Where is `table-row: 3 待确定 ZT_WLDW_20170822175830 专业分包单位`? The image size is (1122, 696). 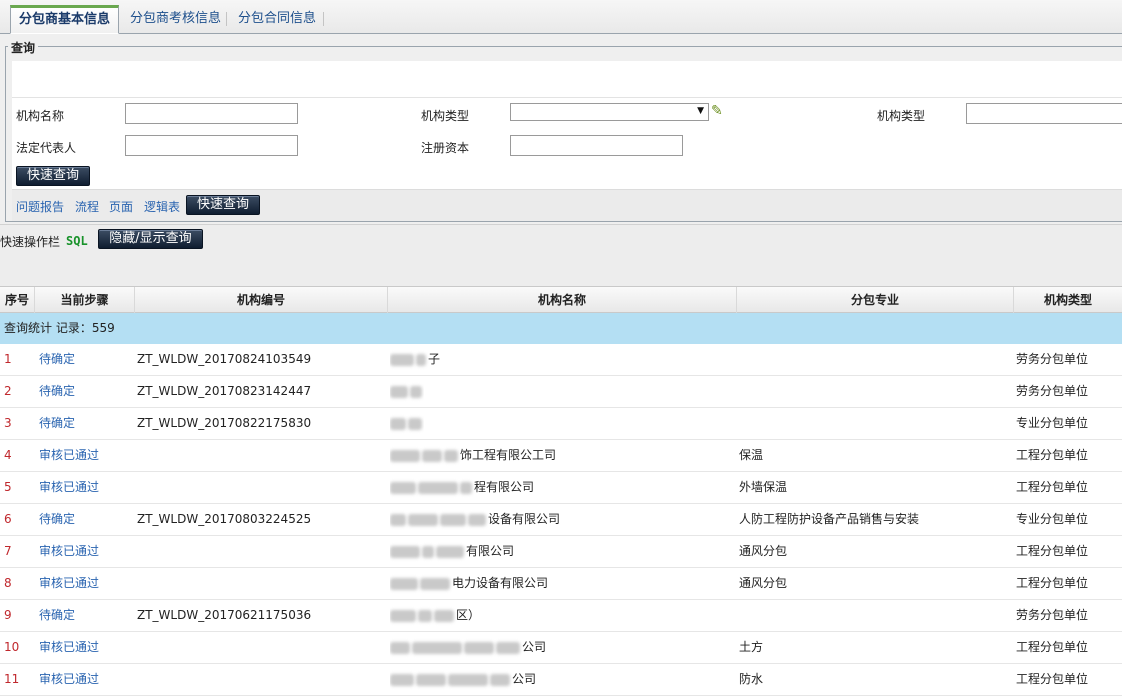 table-row: 3 待确定 ZT_WLDW_20170822175830 专业分包单位 is located at coordinates (561, 424).